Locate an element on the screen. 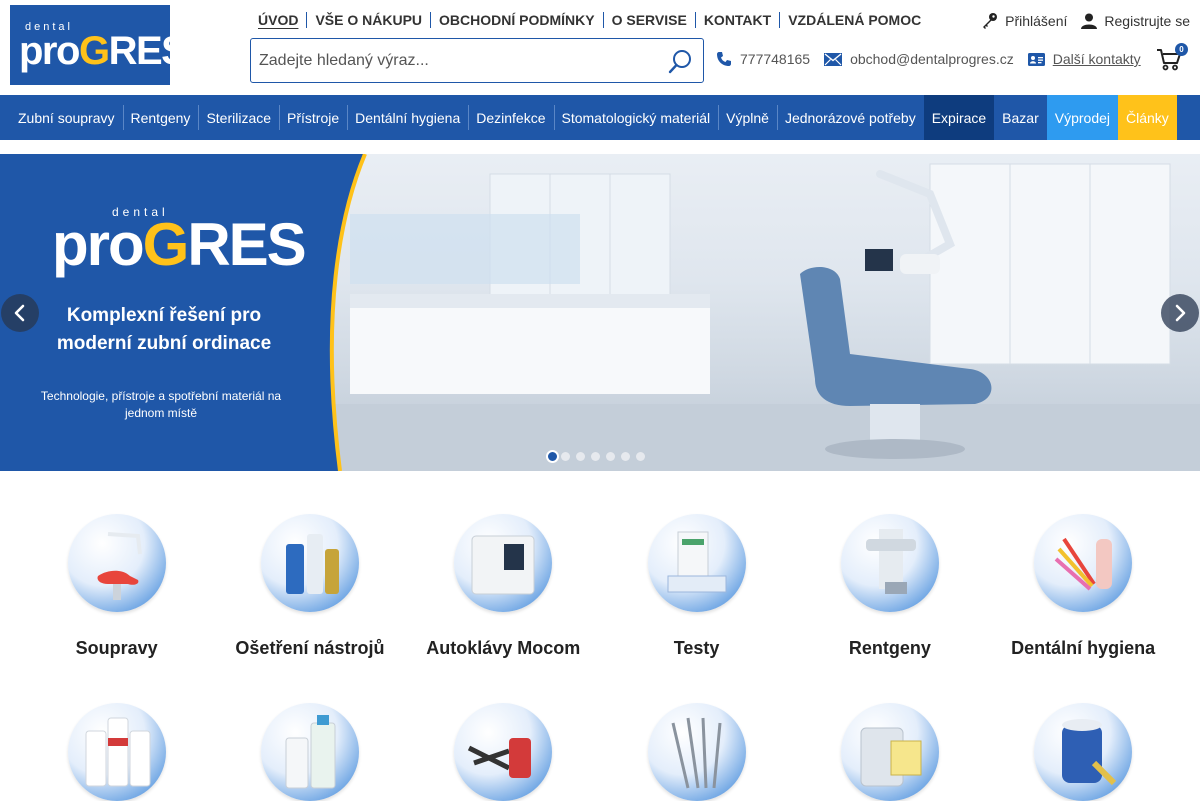  category-tile-label: Soupravy is located at coordinates (116, 648).